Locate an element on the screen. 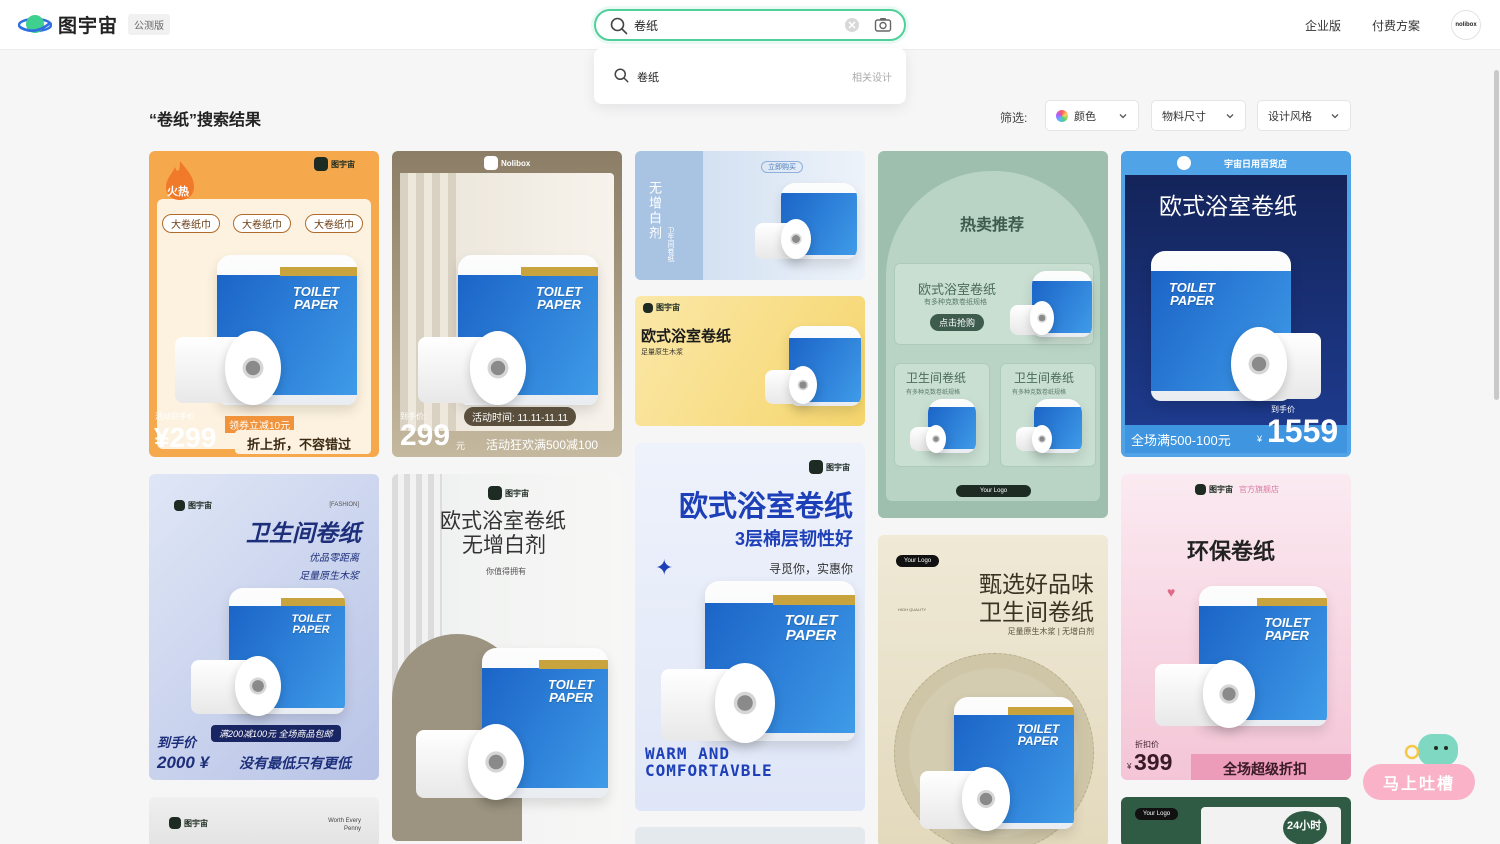 This screenshot has width=1500, height=844. price: 299 is located at coordinates (425, 435).